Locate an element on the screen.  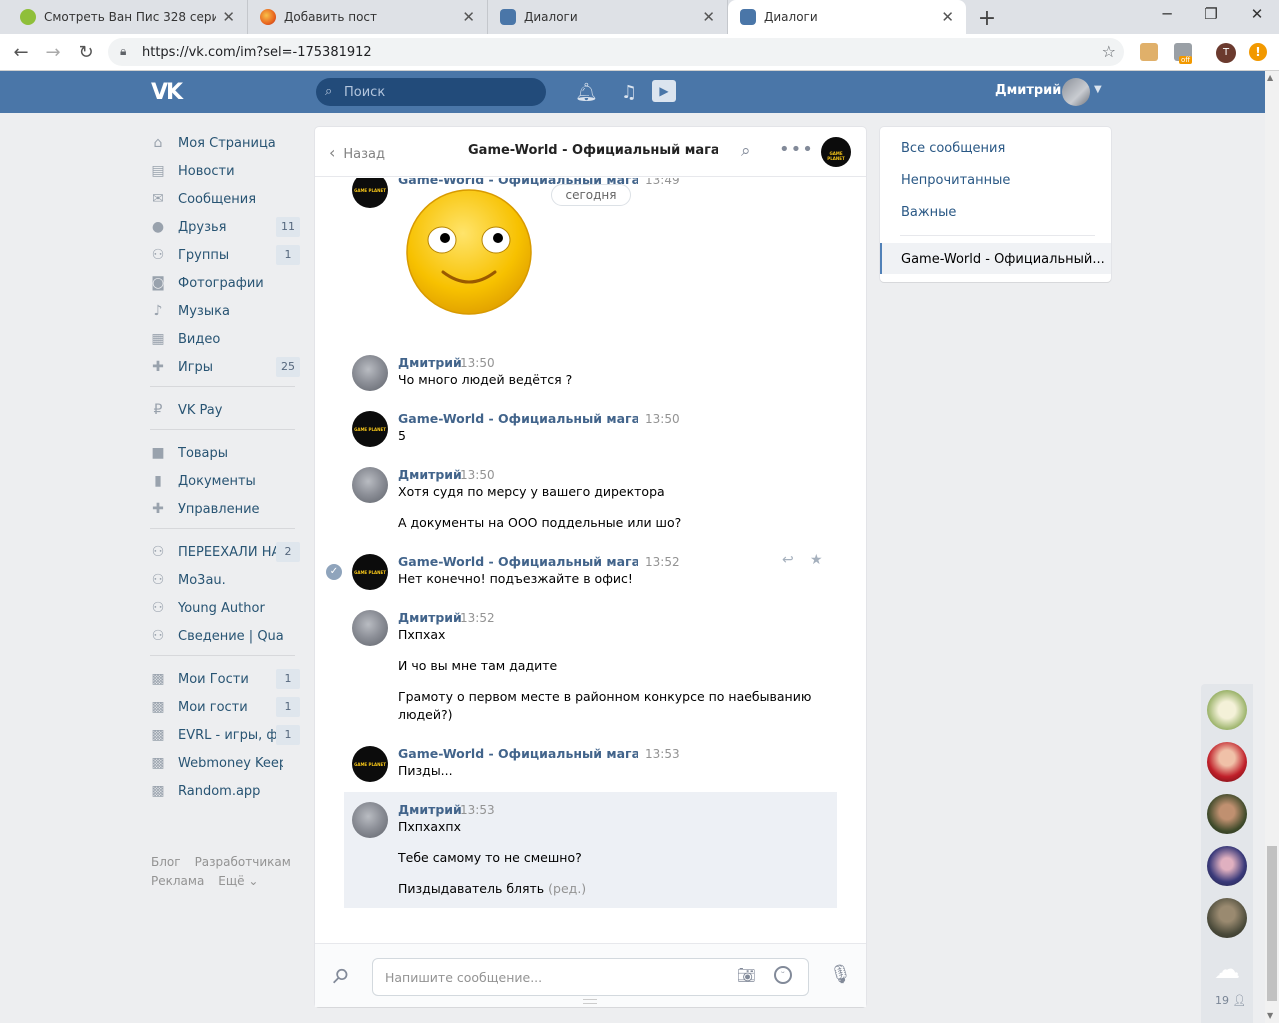
check-icon: ✓ is located at coordinates (334, 572).